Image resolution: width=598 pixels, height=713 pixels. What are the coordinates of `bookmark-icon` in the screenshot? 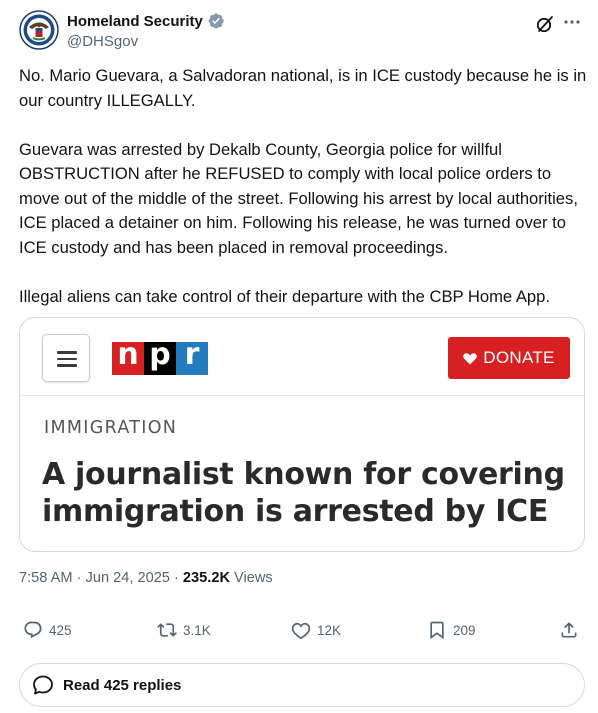 It's located at (437, 630).